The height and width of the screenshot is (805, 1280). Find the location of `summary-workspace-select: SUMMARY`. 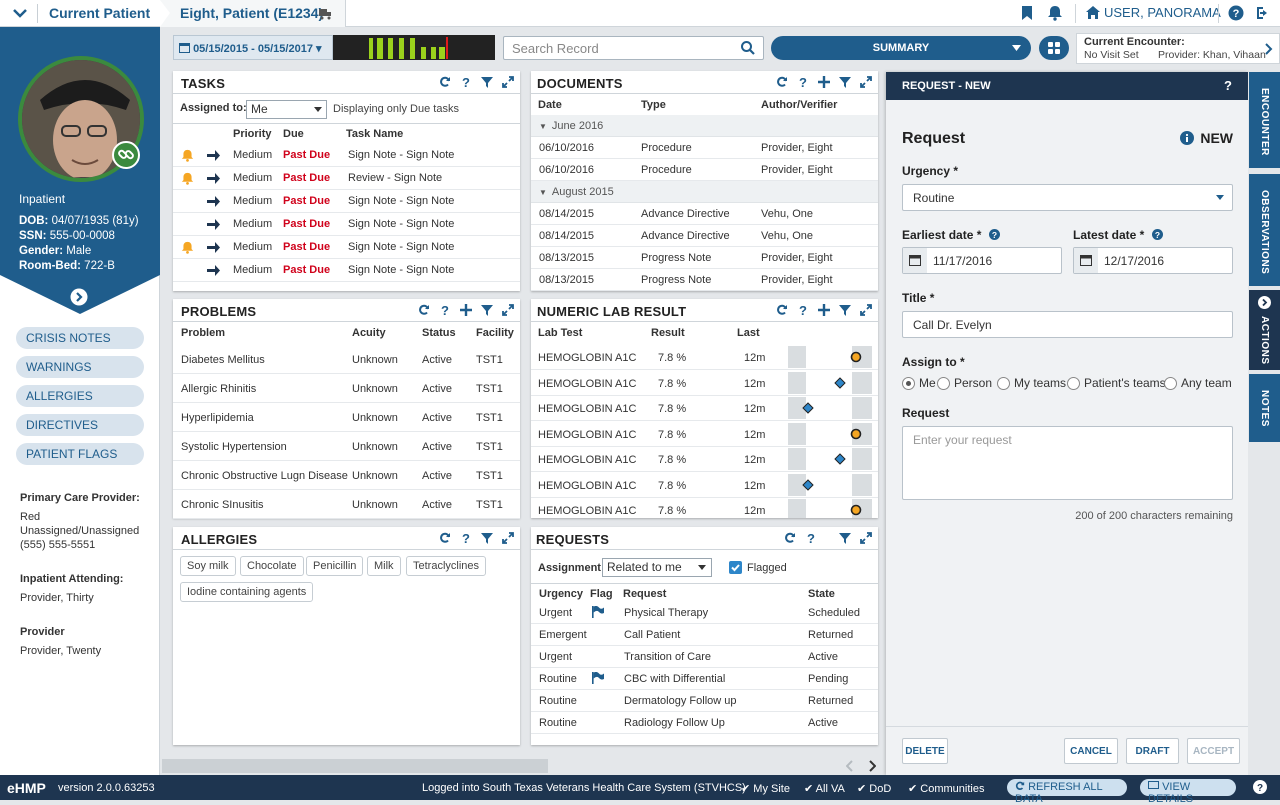

summary-workspace-select: SUMMARY is located at coordinates (901, 48).